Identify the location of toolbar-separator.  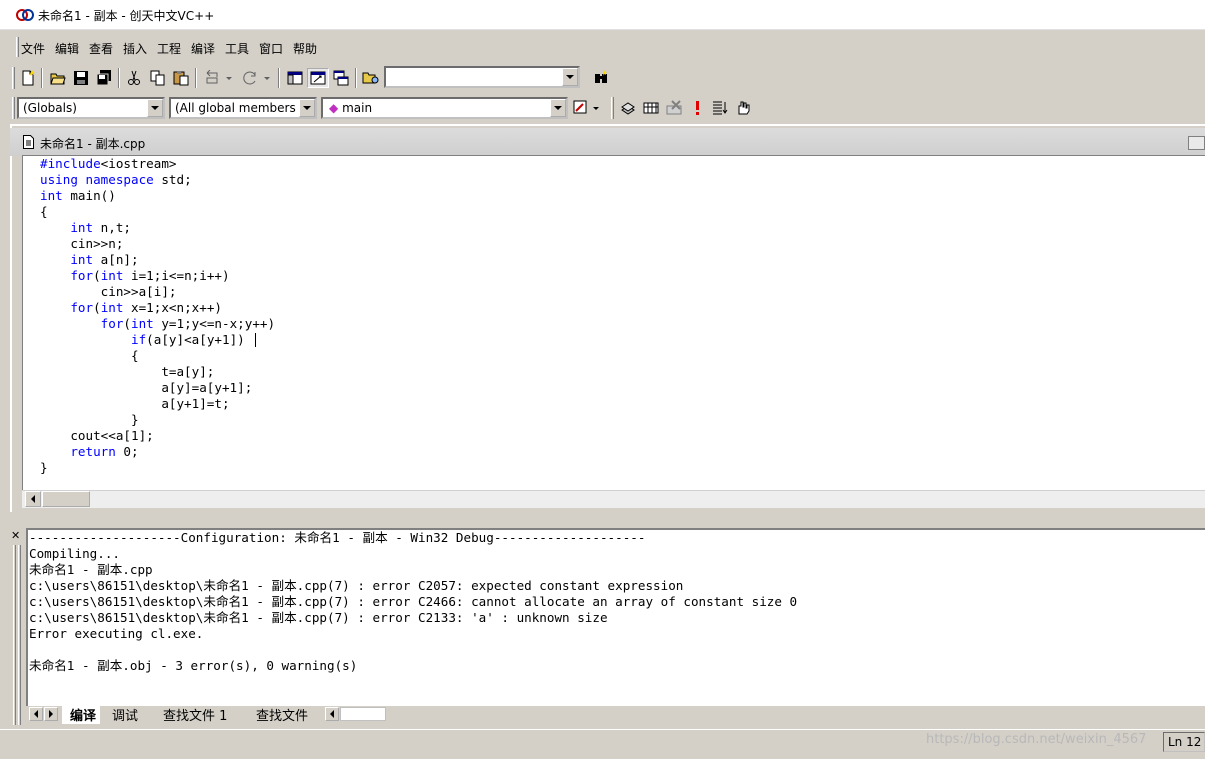
(196, 78).